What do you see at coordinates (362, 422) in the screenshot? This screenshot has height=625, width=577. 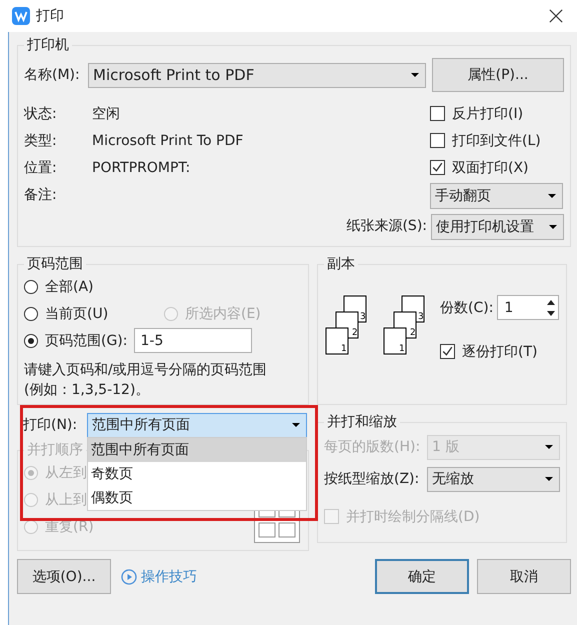 I see `group-title: 并打和缩放` at bounding box center [362, 422].